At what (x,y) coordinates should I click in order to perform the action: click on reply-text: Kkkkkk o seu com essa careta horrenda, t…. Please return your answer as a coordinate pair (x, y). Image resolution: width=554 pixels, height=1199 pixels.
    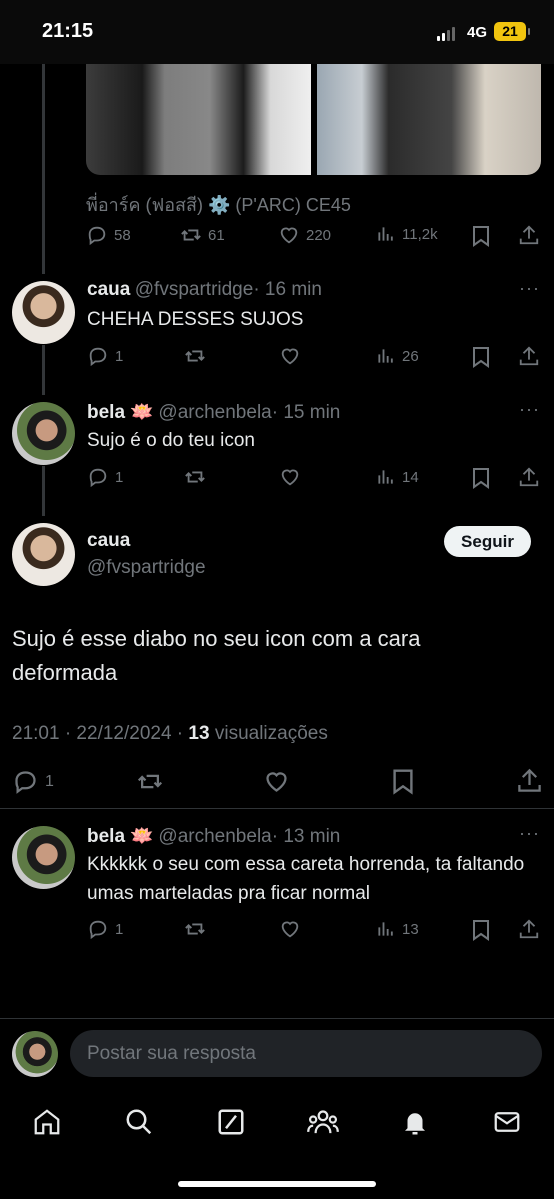
    Looking at the image, I should click on (306, 879).